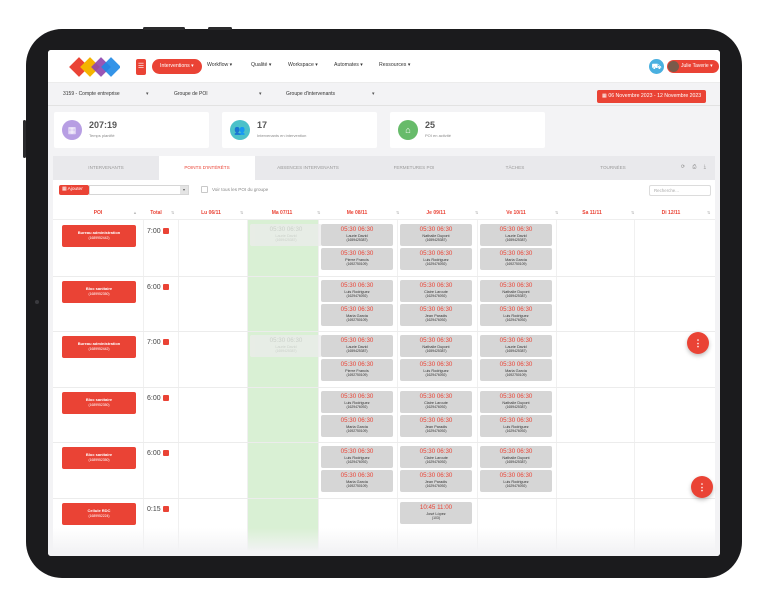 This screenshot has width=768, height=608. I want to click on column-header-day: Je 09/11, so click(436, 213).